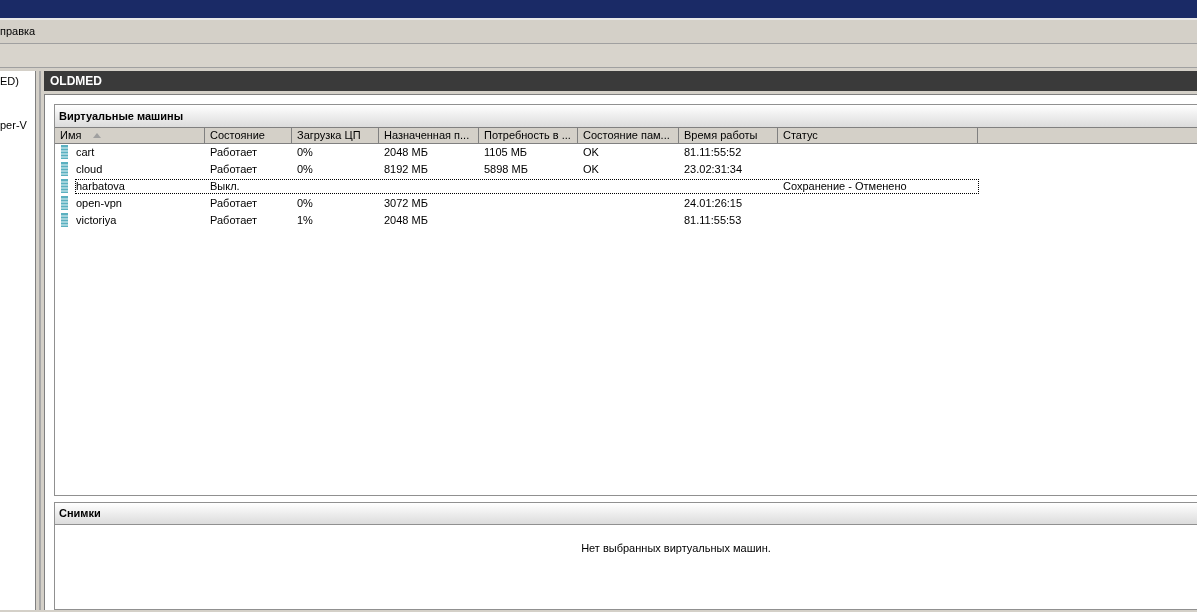 The height and width of the screenshot is (612, 1197). I want to click on table-cell: victoriya, so click(96, 220).